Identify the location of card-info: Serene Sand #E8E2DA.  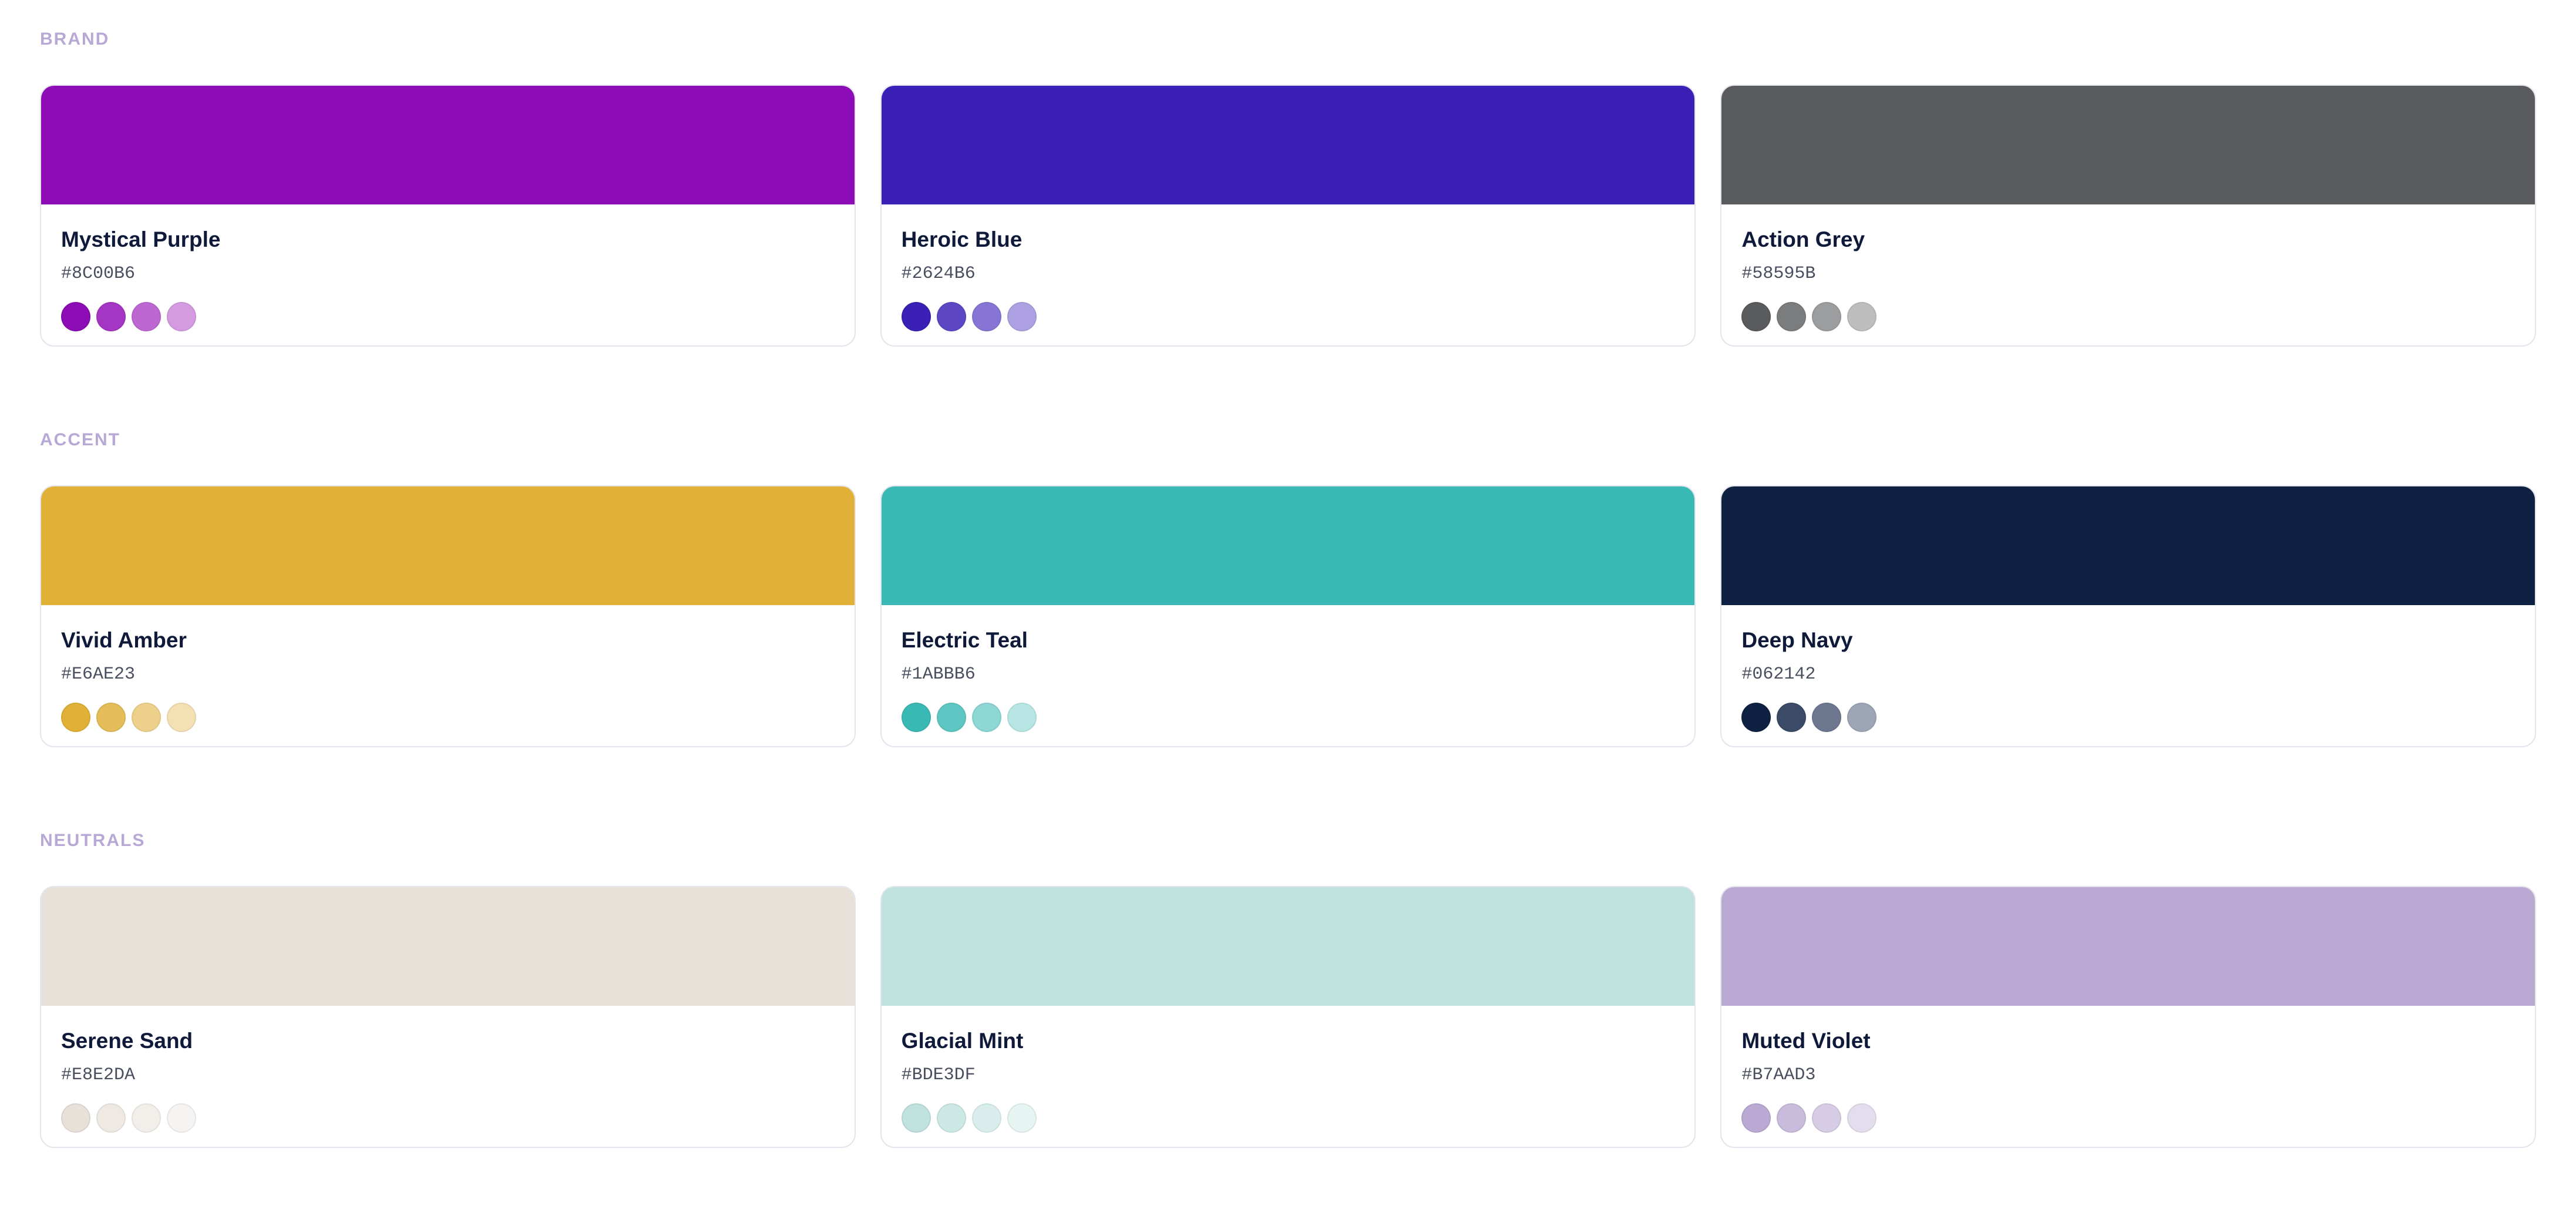
(448, 1069).